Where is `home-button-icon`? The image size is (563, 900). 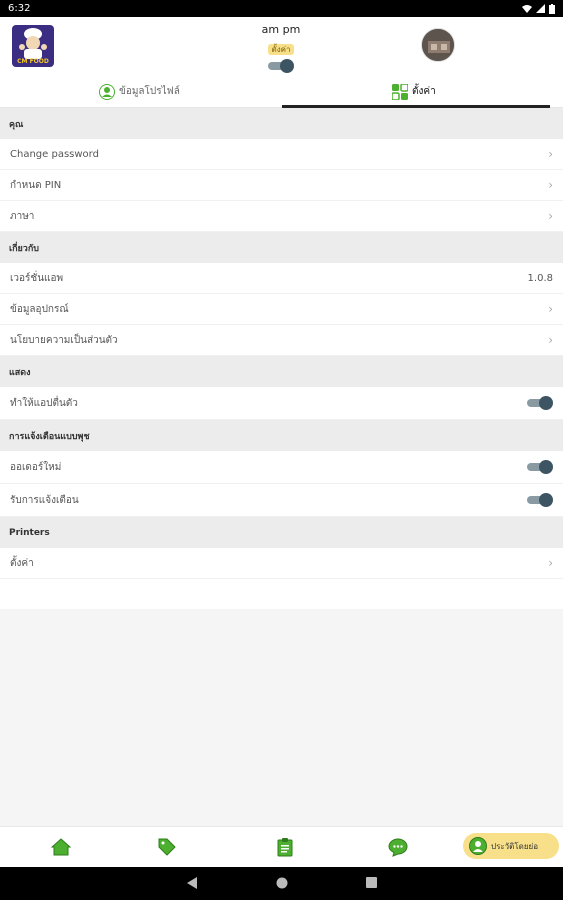
home-button-icon is located at coordinates (282, 883).